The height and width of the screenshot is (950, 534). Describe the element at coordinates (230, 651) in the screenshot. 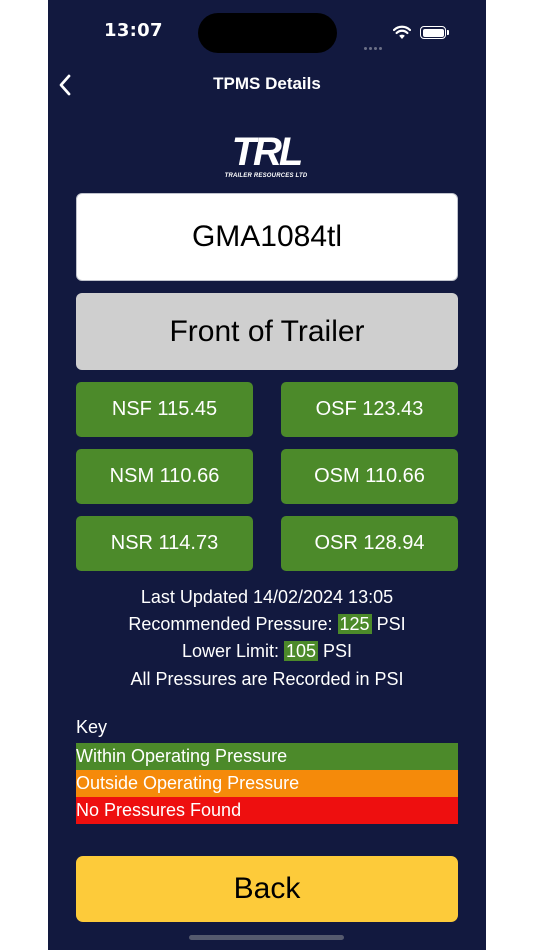

I see `lower-limit-label: Lower Limit:` at that location.